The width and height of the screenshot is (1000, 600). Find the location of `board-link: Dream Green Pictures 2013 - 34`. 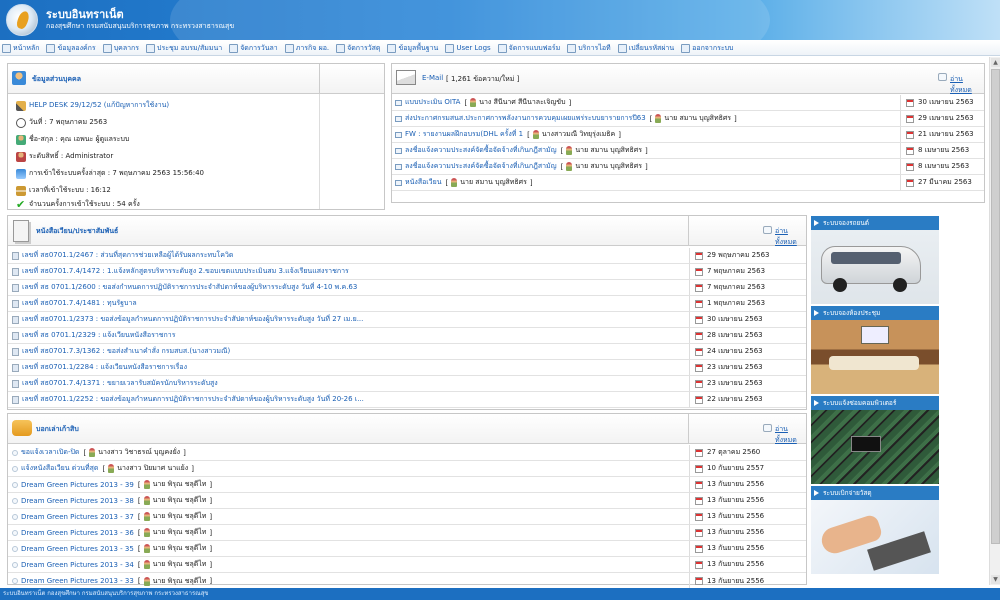

board-link: Dream Green Pictures 2013 - 34 is located at coordinates (77, 565).